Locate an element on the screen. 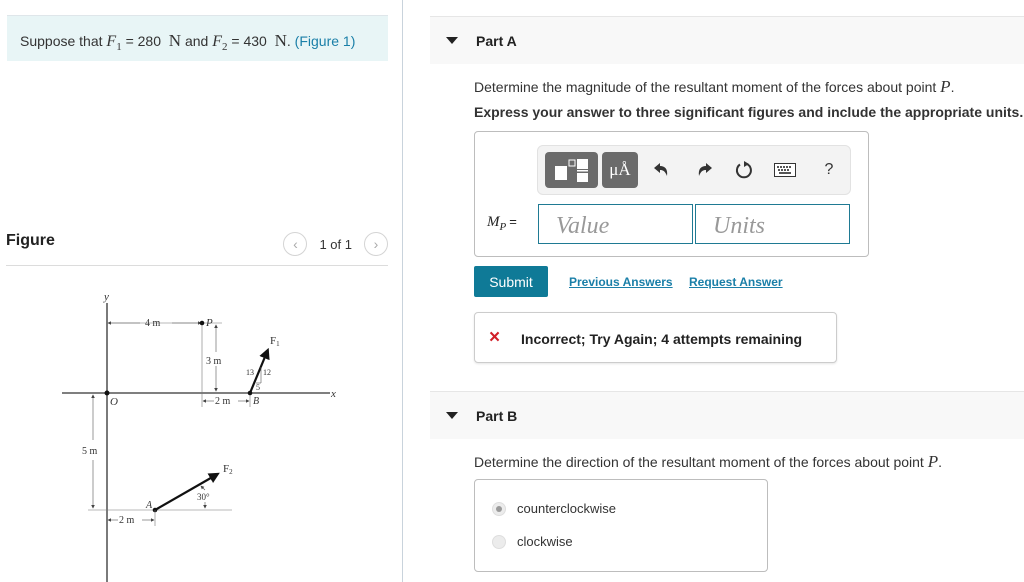  undo-button is located at coordinates (661, 170).